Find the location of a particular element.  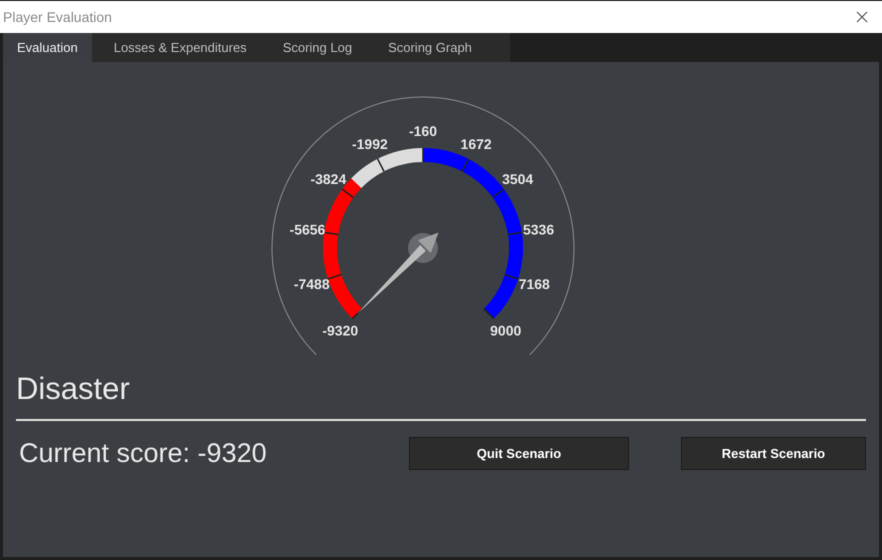

tick-label: 9000 is located at coordinates (506, 330).